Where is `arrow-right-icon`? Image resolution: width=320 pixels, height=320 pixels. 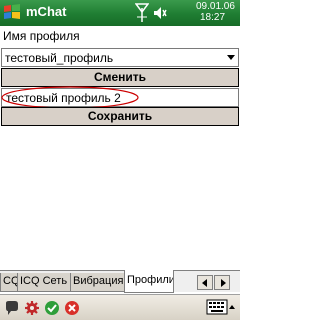 arrow-right-icon is located at coordinates (223, 283).